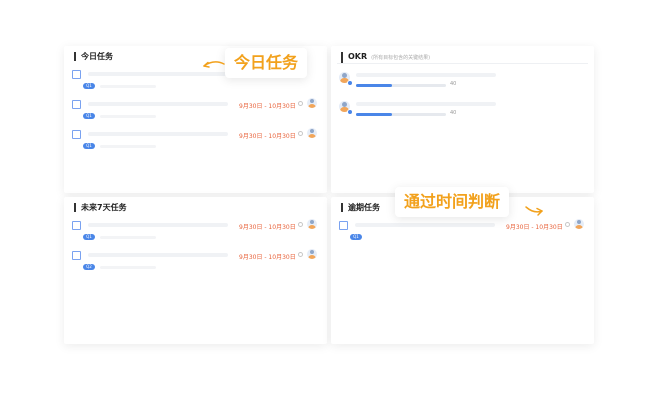 This screenshot has width=659, height=396. Describe the element at coordinates (360, 207) in the screenshot. I see `overdue-panel-title: 逾期任务` at that location.